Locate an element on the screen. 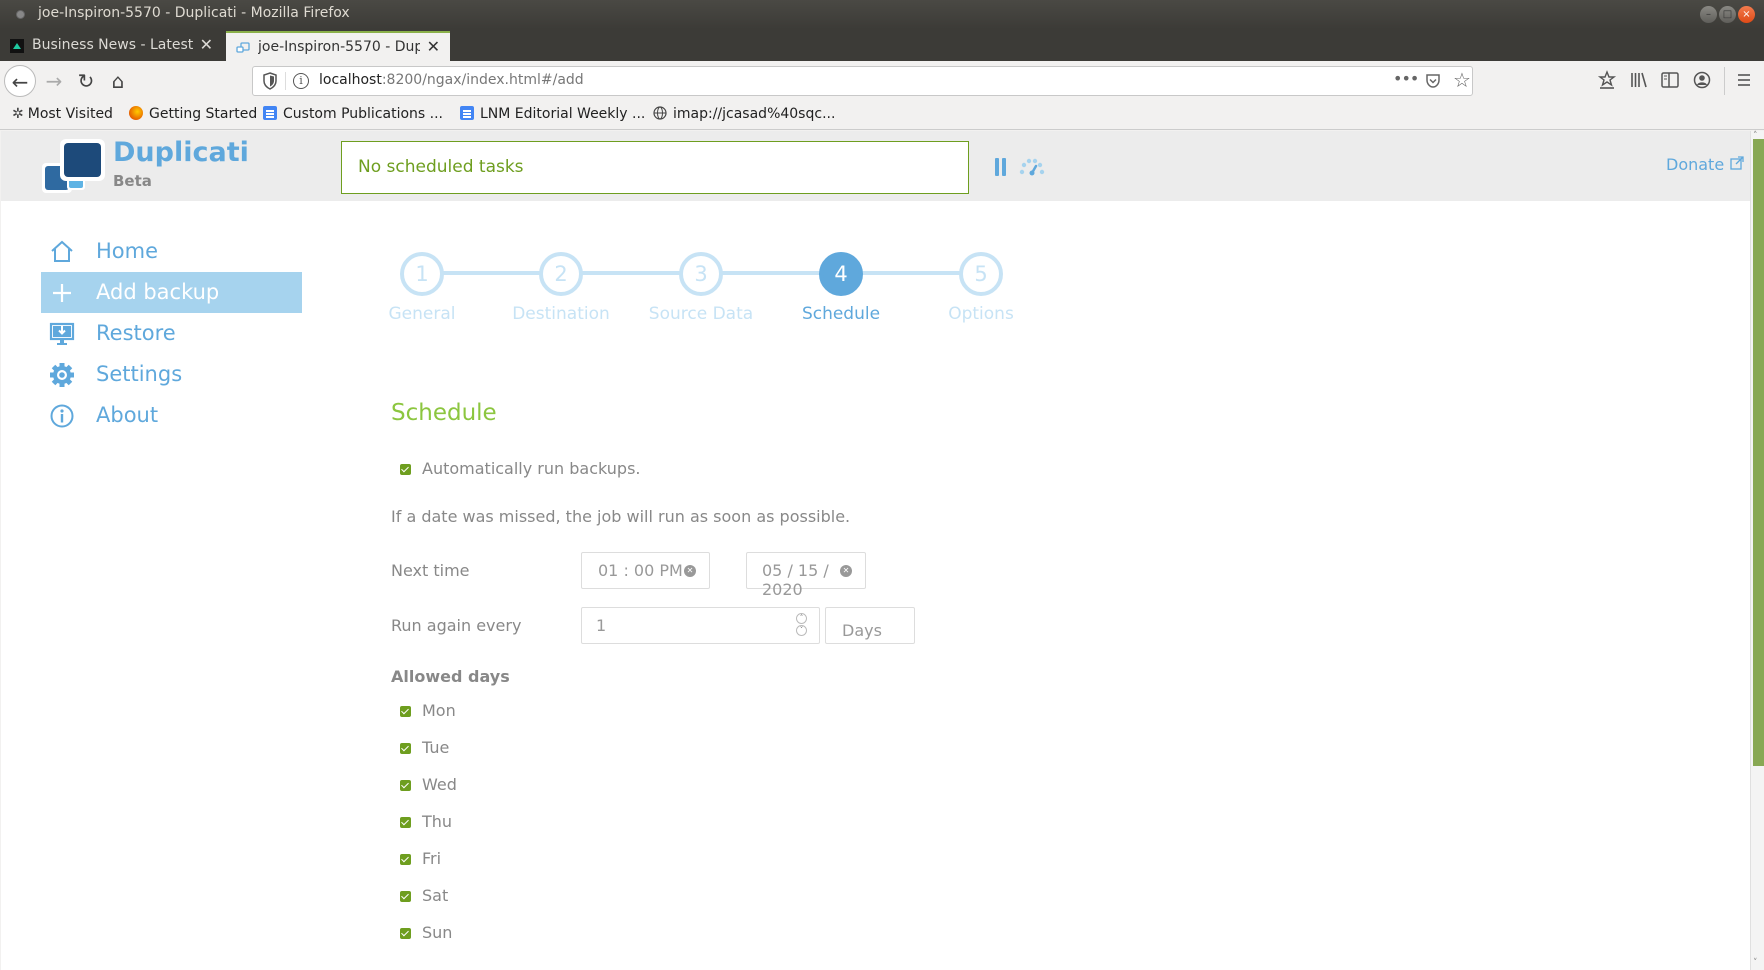 The width and height of the screenshot is (1764, 970). tab-label: Business News - Latest Headlines is located at coordinates (113, 45).